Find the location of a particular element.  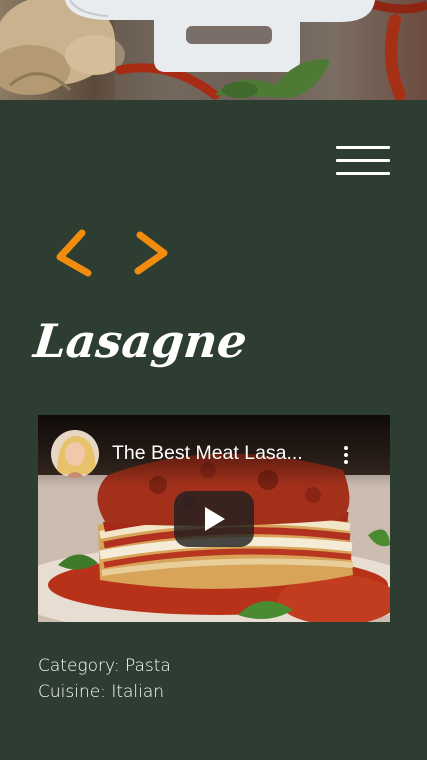

play-button is located at coordinates (214, 519).